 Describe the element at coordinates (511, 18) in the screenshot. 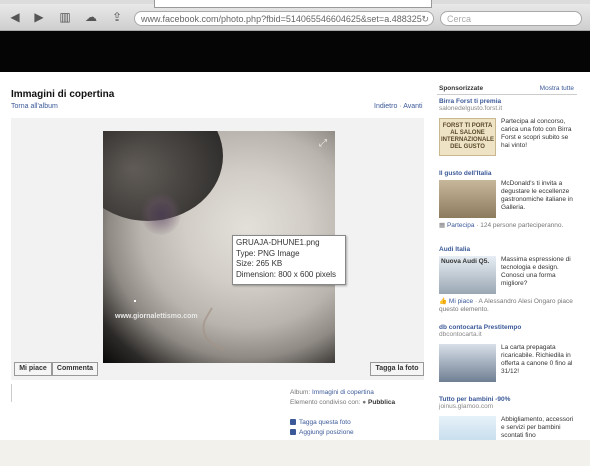

I see `search-field: Cerca` at that location.